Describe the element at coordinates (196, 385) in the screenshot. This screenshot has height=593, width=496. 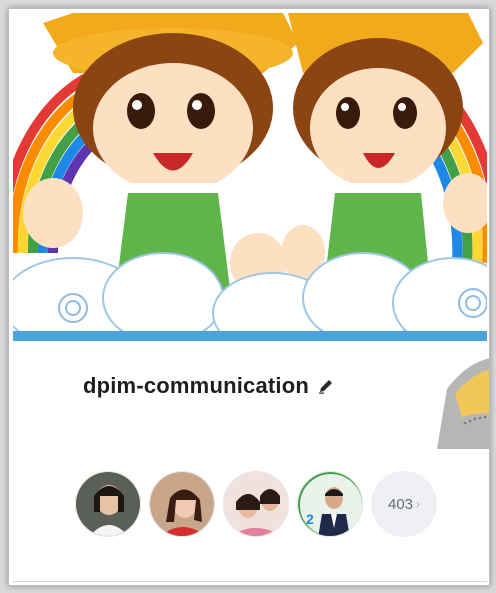
I see `group-name: dpim-communication` at that location.